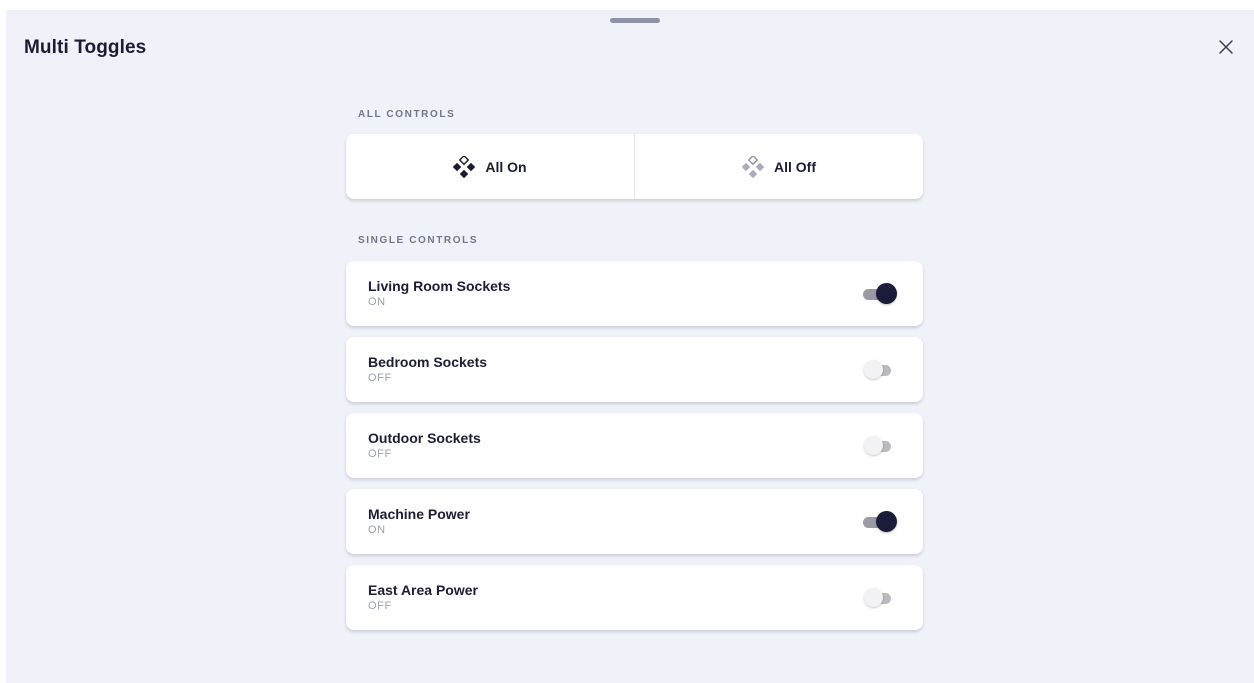 This screenshot has width=1254, height=683. What do you see at coordinates (753, 166) in the screenshot?
I see `diamond-cluster-outline-icon` at bounding box center [753, 166].